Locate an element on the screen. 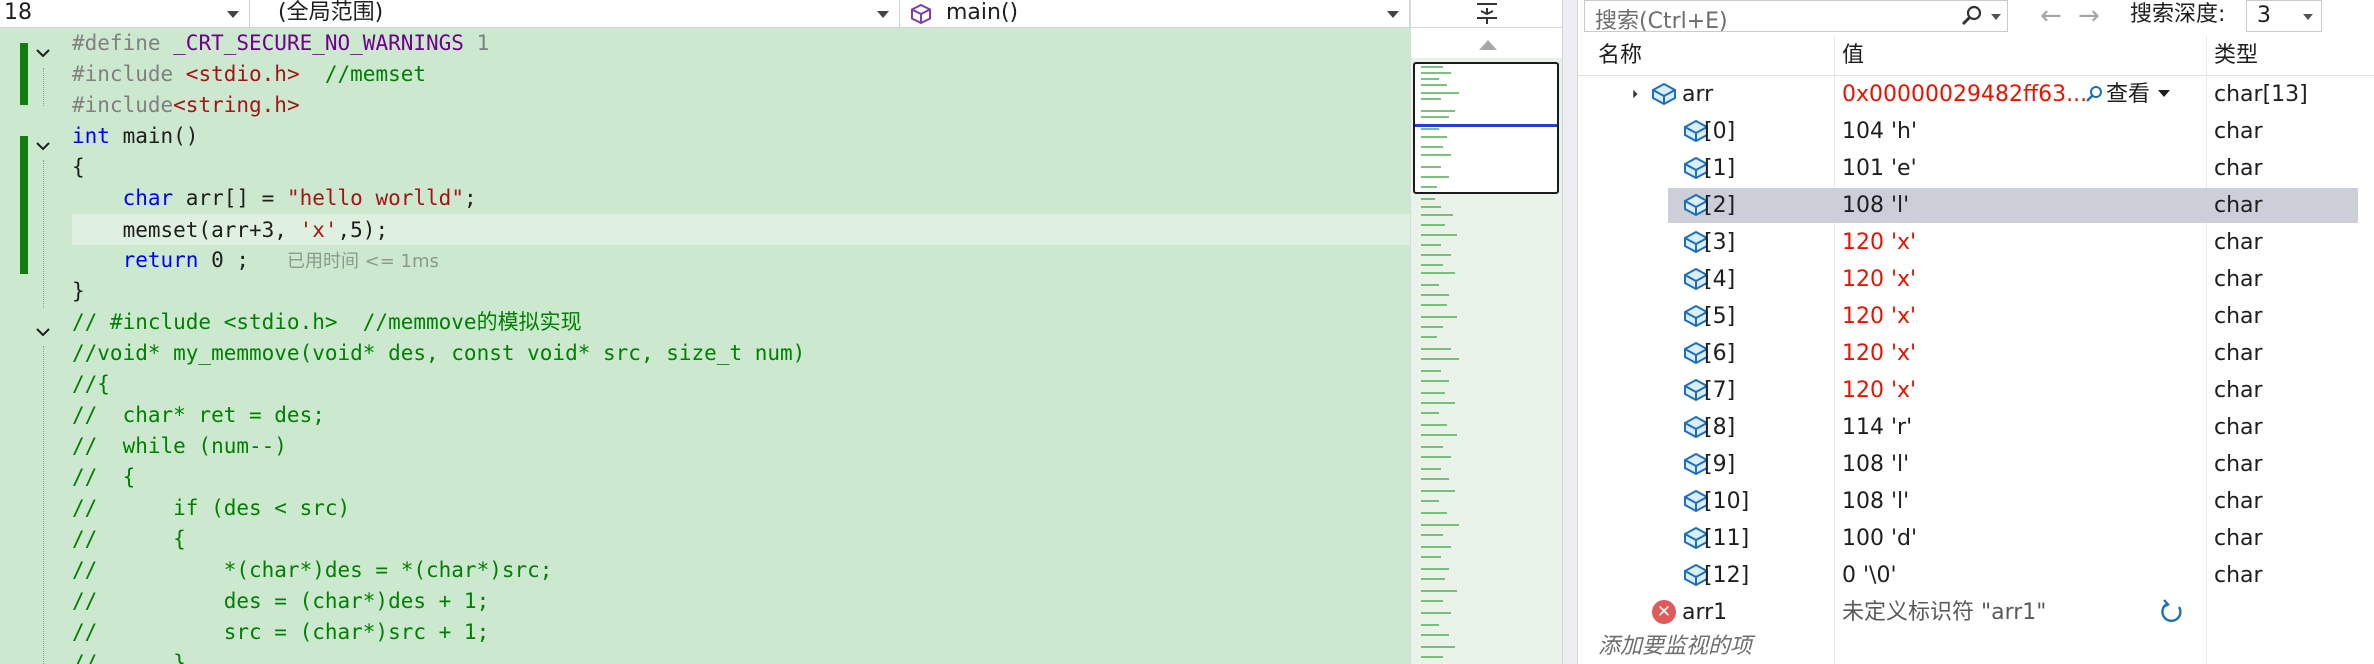 This screenshot has width=2374, height=664. editor-navigation-bar: 18 (全局范围) main() is located at coordinates (705, 14).